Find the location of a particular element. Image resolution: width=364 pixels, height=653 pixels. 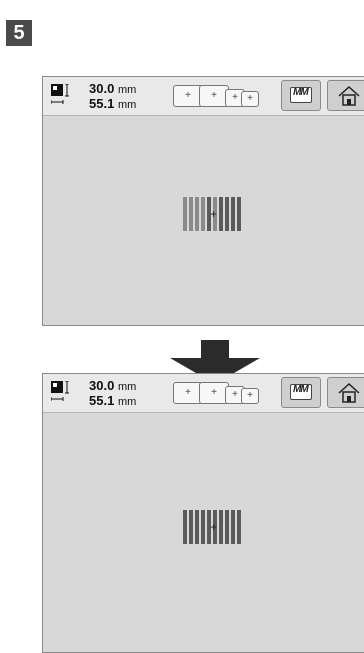

step-number-badge: 5 is located at coordinates (19, 33).